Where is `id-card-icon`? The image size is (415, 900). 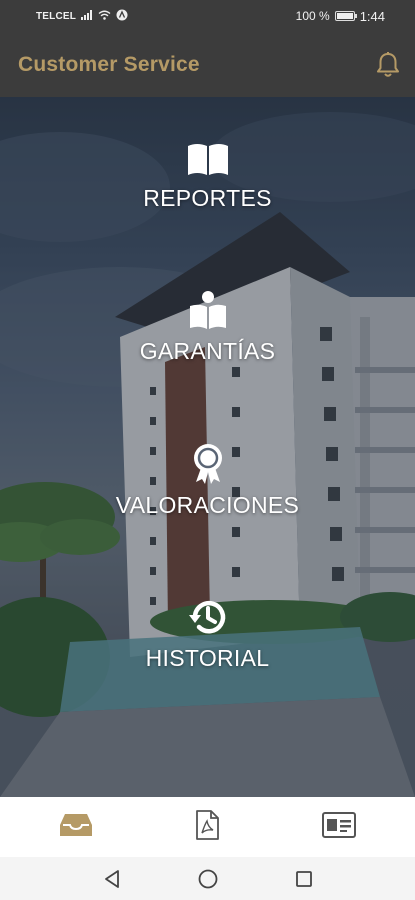
id-card-icon is located at coordinates (339, 827).